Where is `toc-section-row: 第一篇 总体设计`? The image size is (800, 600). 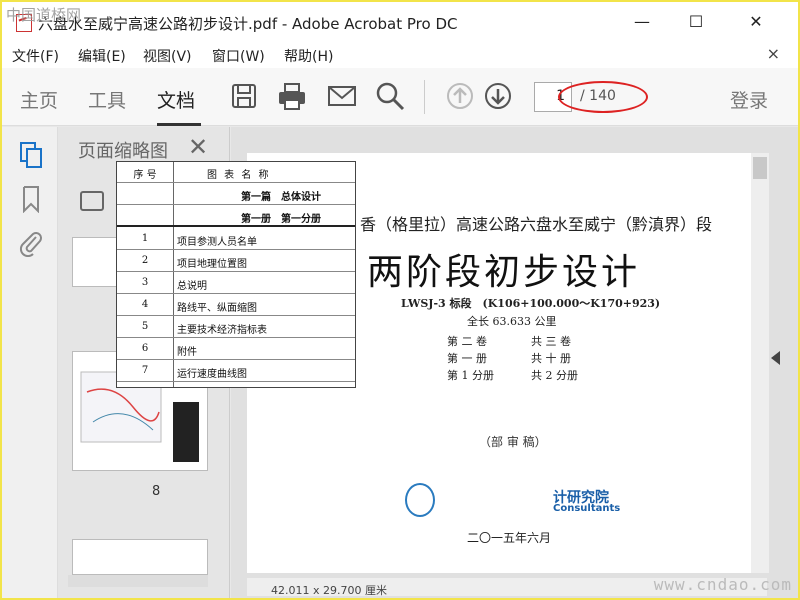 toc-section-row: 第一篇 总体设计 is located at coordinates (236, 194).